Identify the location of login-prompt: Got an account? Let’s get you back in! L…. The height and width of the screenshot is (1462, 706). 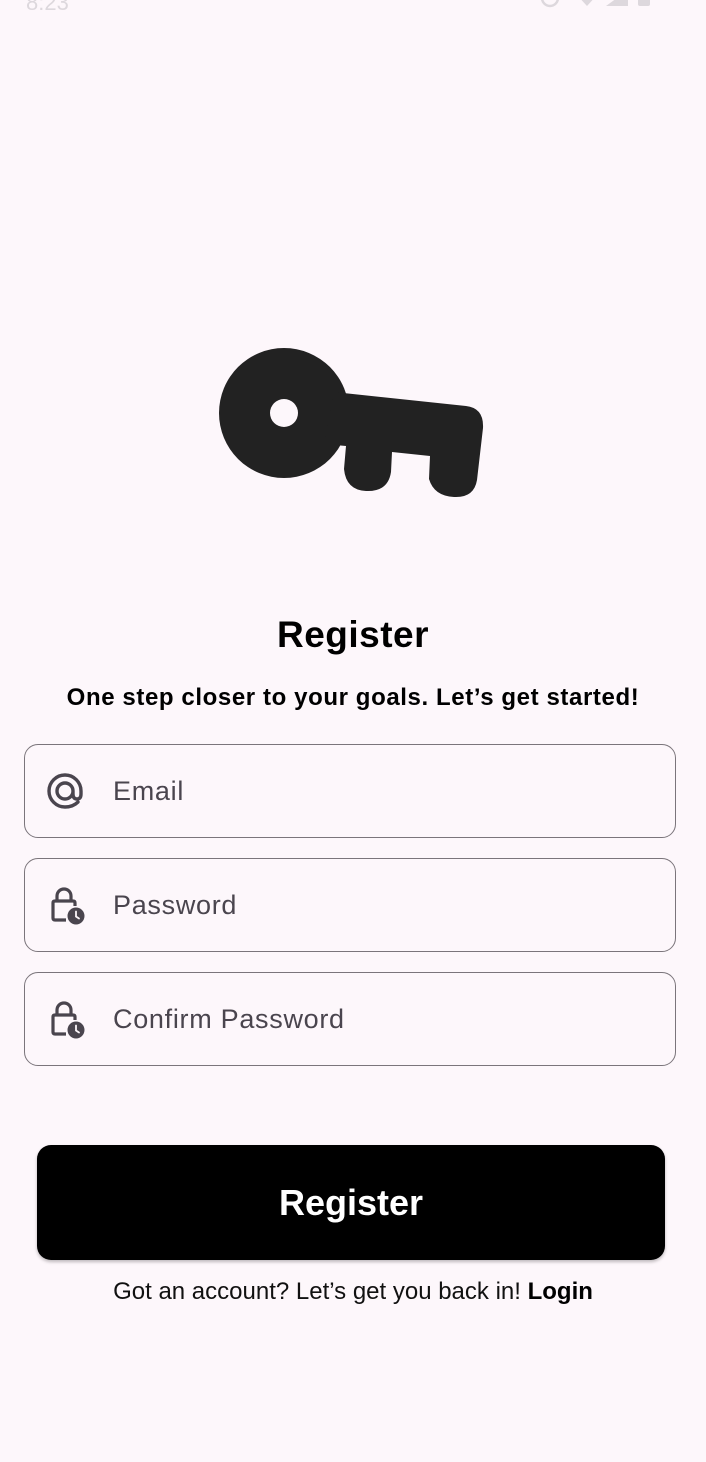
(353, 1292).